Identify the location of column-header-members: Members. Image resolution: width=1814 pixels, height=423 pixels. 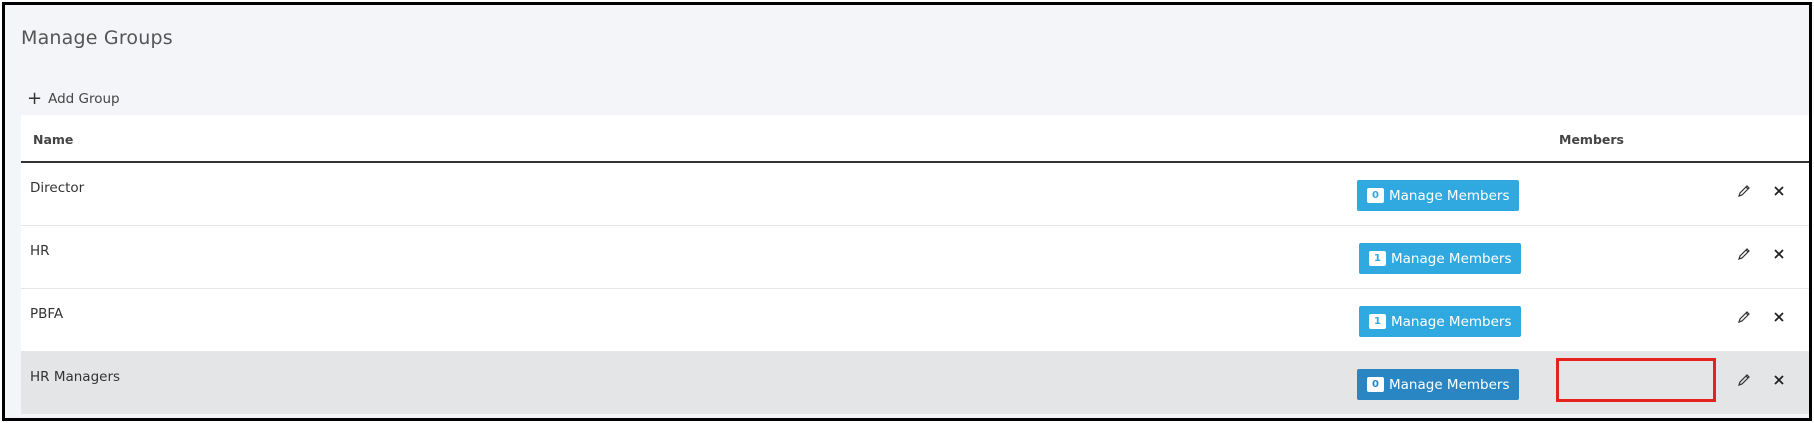
(1591, 139).